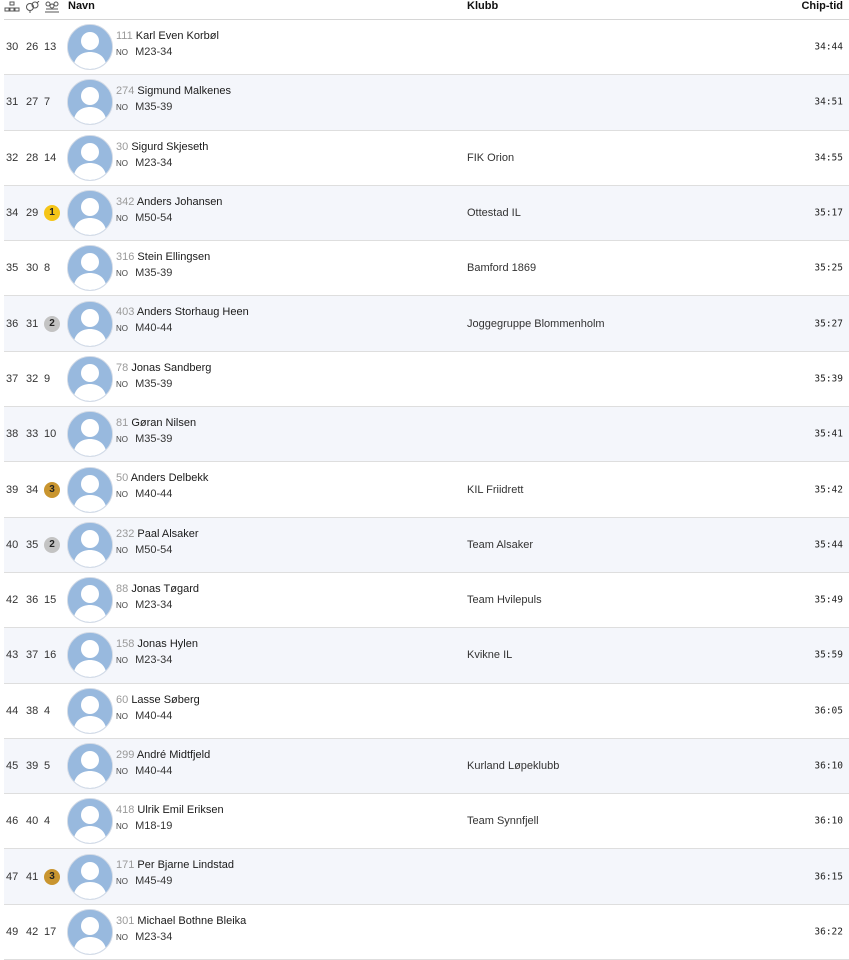 This screenshot has width=849, height=960. I want to click on participant-name: Sigmund Malkenes, so click(184, 91).